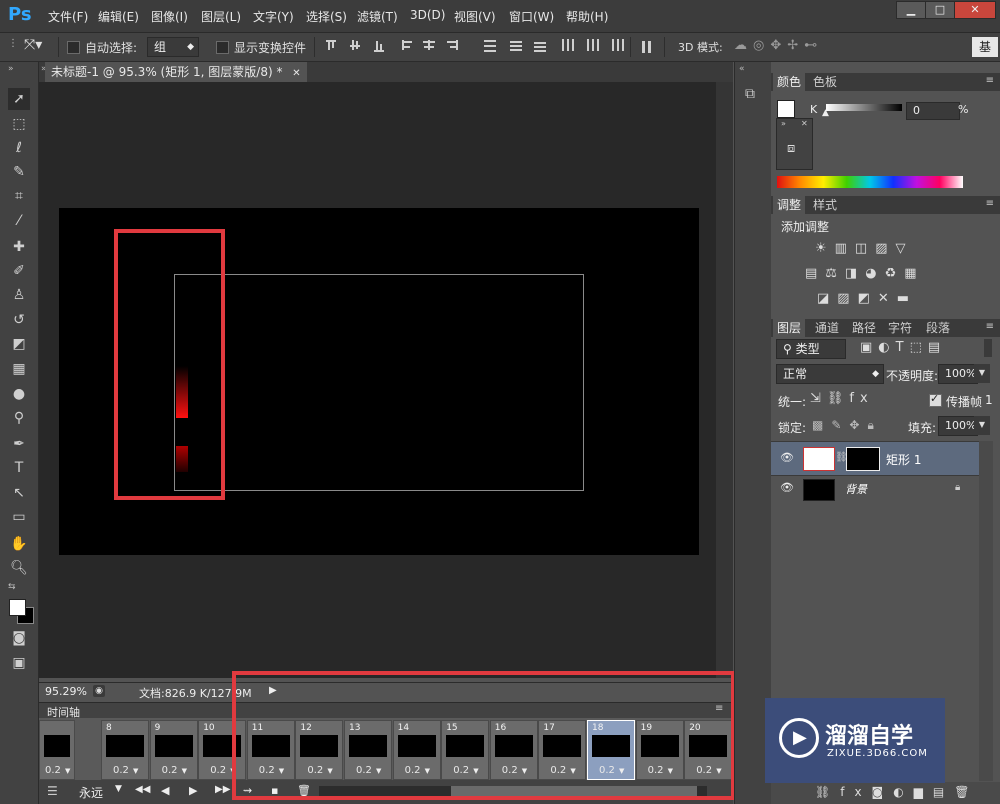 The width and height of the screenshot is (1000, 804). Describe the element at coordinates (19, 295) in the screenshot. I see `stamp-tool-icon: ♙` at that location.